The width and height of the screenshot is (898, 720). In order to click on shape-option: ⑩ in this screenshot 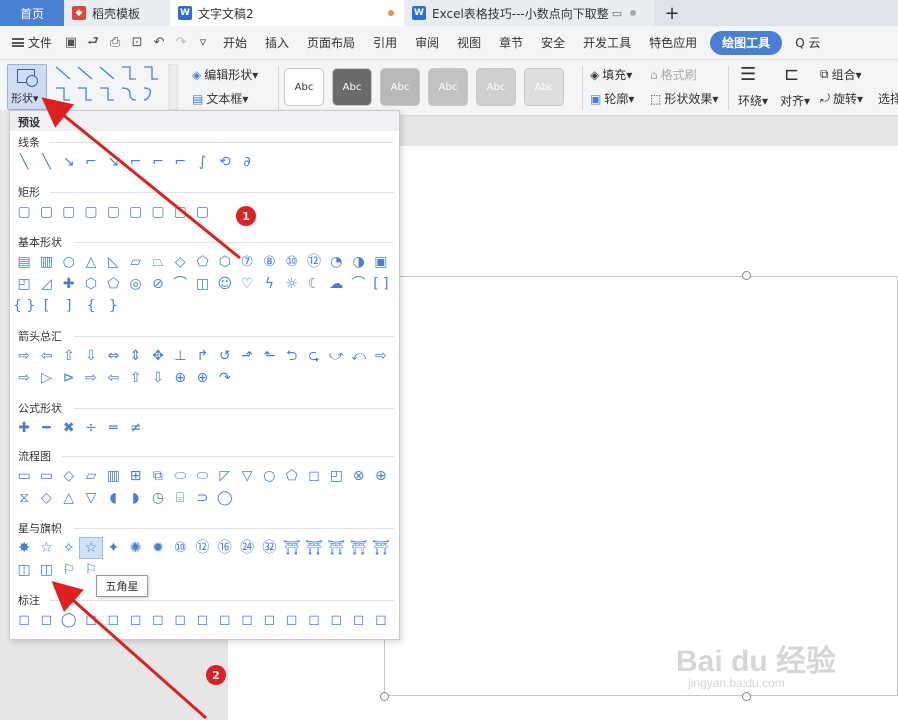, I will do `click(180, 548)`.